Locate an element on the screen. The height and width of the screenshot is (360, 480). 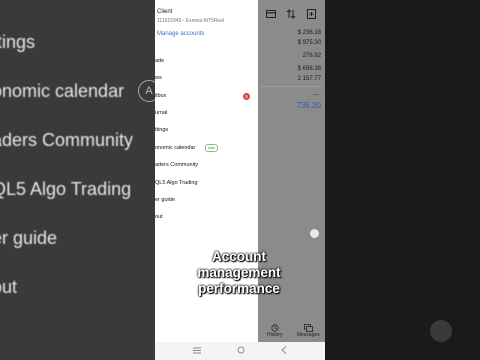
toggle-knob is located at coordinates (314, 233).